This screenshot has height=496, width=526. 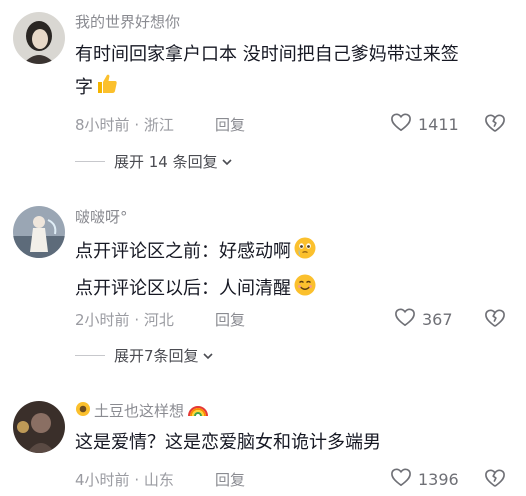 I want to click on comment-line: 这是爱情？这是恋爱脑女和诡计多端男, so click(x=228, y=442).